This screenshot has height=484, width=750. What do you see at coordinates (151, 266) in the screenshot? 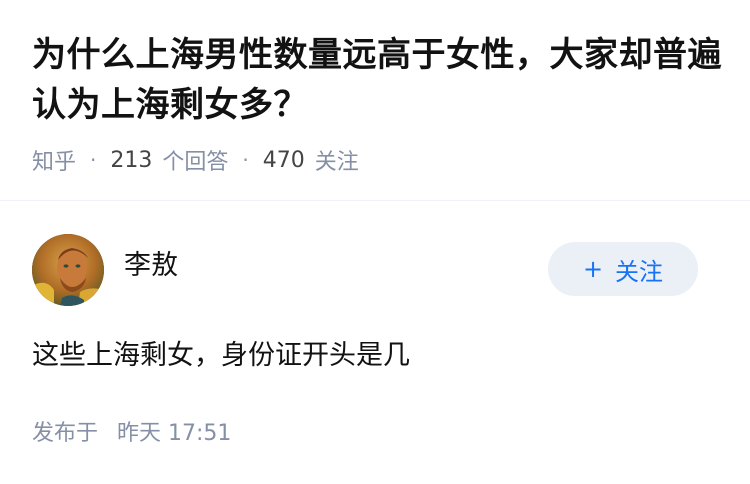
I see `author-name: 李敖` at bounding box center [151, 266].